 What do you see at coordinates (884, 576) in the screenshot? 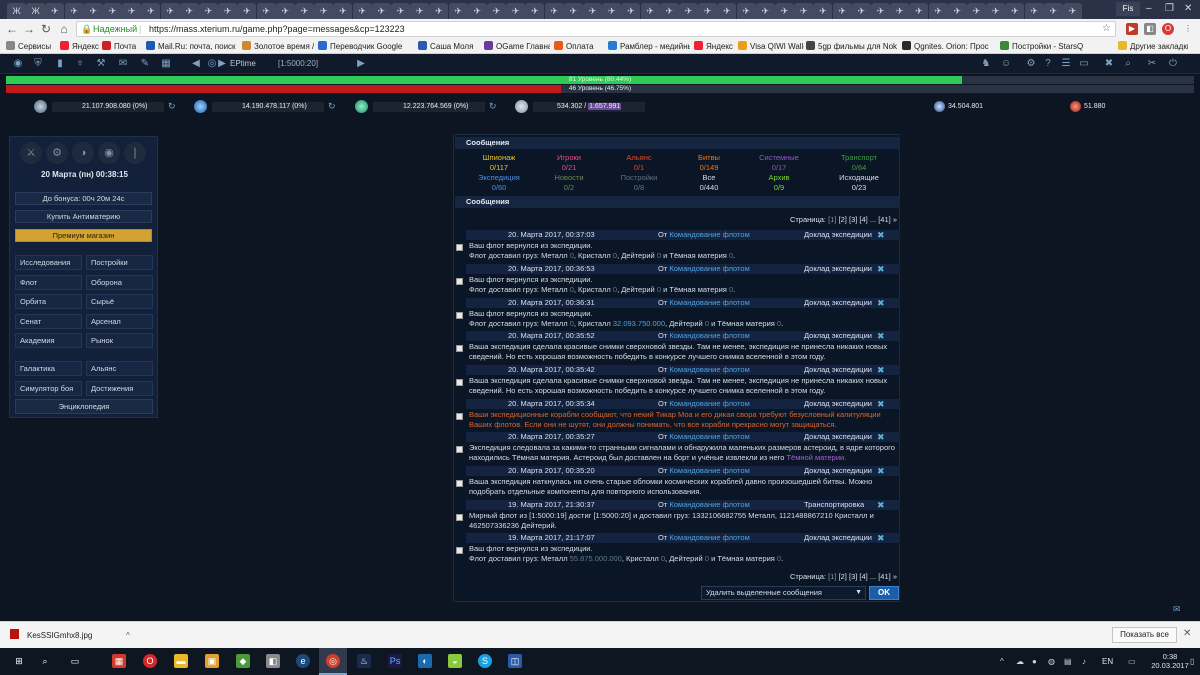
I see `page-last-link: [41]` at bounding box center [884, 576].